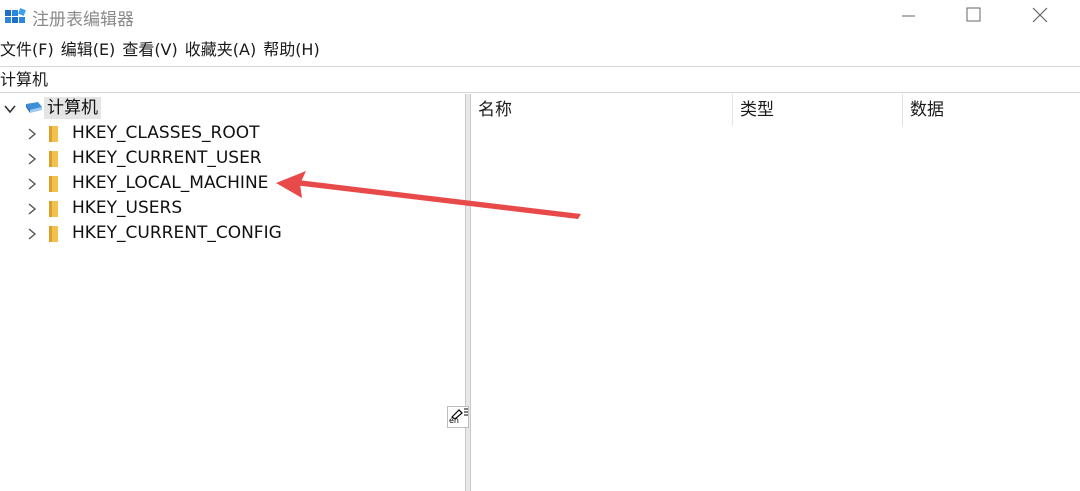 The width and height of the screenshot is (1080, 491). Describe the element at coordinates (34, 107) in the screenshot. I see `computer-icon` at that location.